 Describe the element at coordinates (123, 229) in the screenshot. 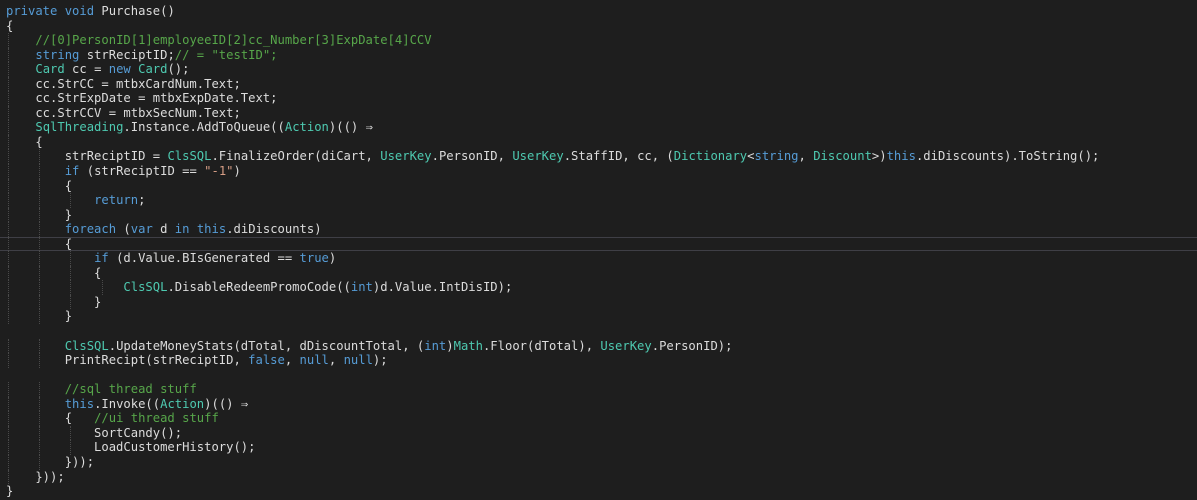

I see `code-token: (` at that location.